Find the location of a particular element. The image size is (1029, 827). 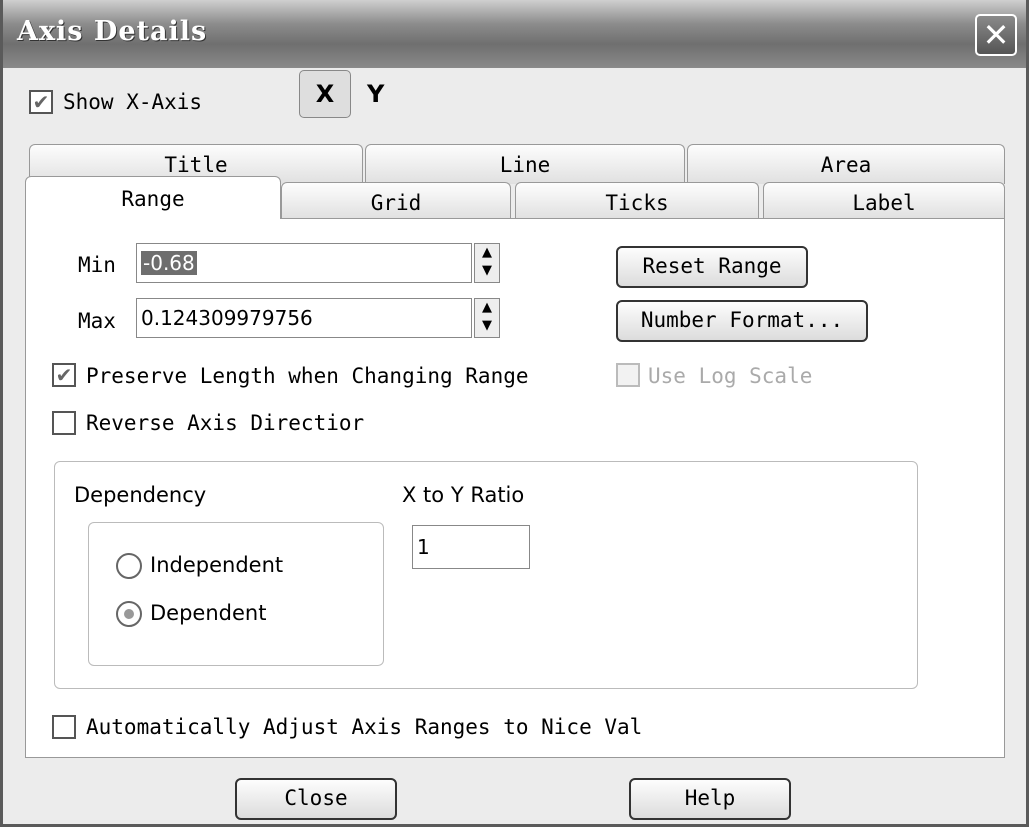

max-label: Max is located at coordinates (97, 321).